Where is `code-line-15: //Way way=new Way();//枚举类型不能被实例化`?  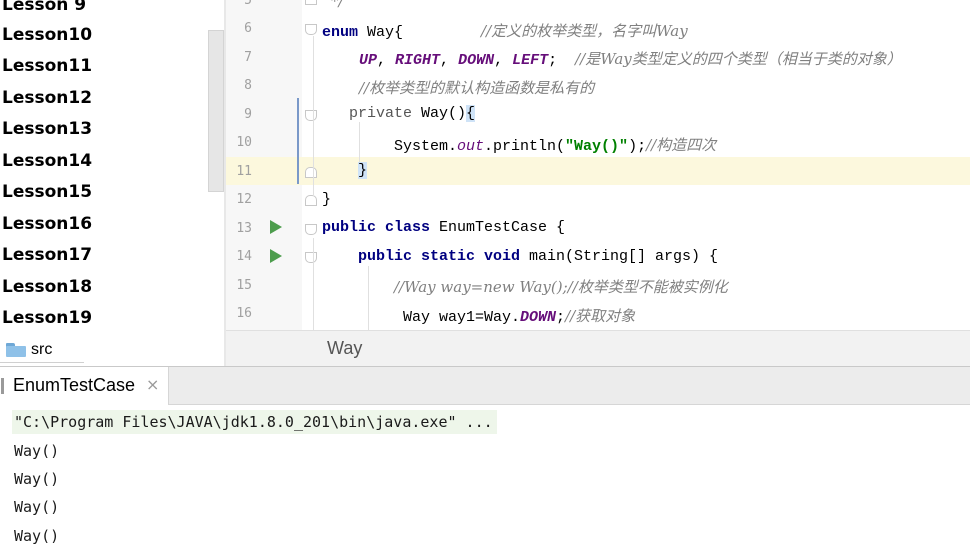 code-line-15: //Way way=new Way();//枚举类型不能被实例化 is located at coordinates (561, 286).